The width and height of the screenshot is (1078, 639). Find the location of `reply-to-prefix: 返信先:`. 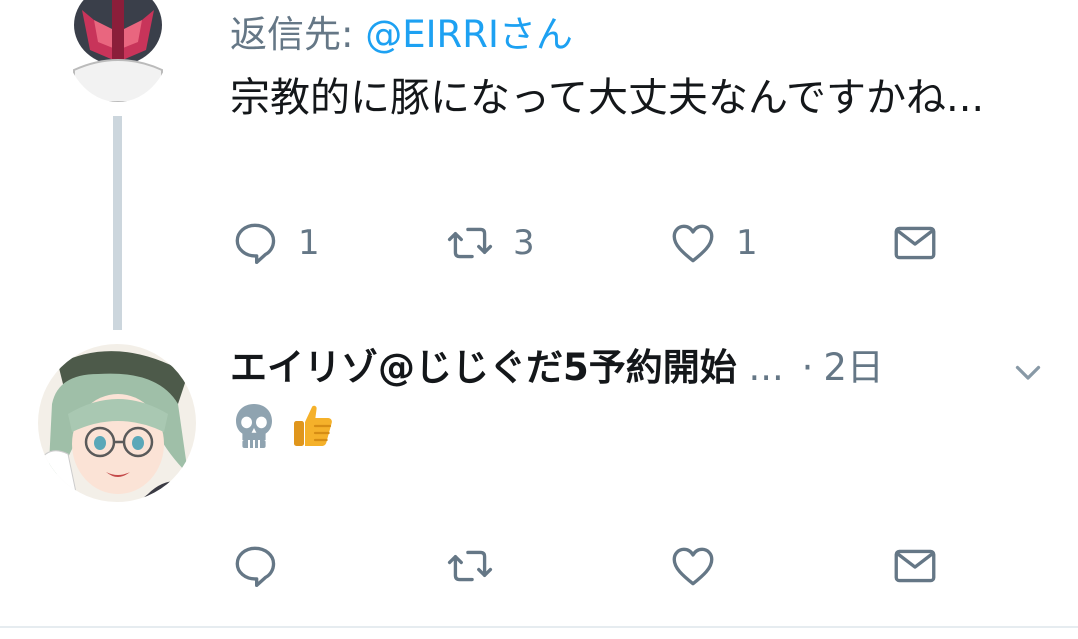

reply-to-prefix: 返信先: is located at coordinates (298, 34).